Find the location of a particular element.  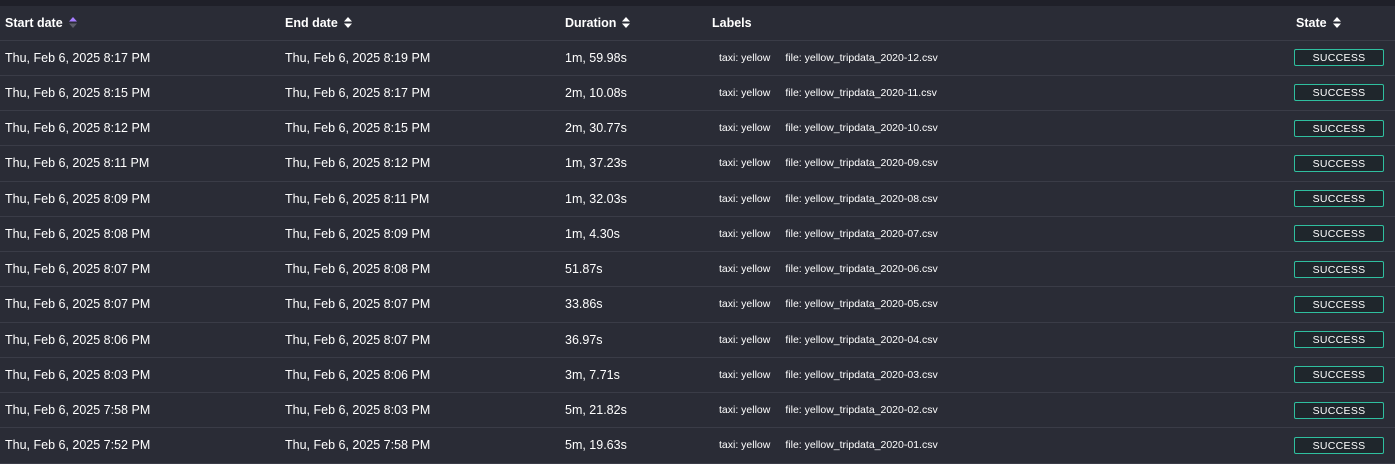

end-date-cell: Thu, Feb 6, 2025 8:09 PM is located at coordinates (420, 234).